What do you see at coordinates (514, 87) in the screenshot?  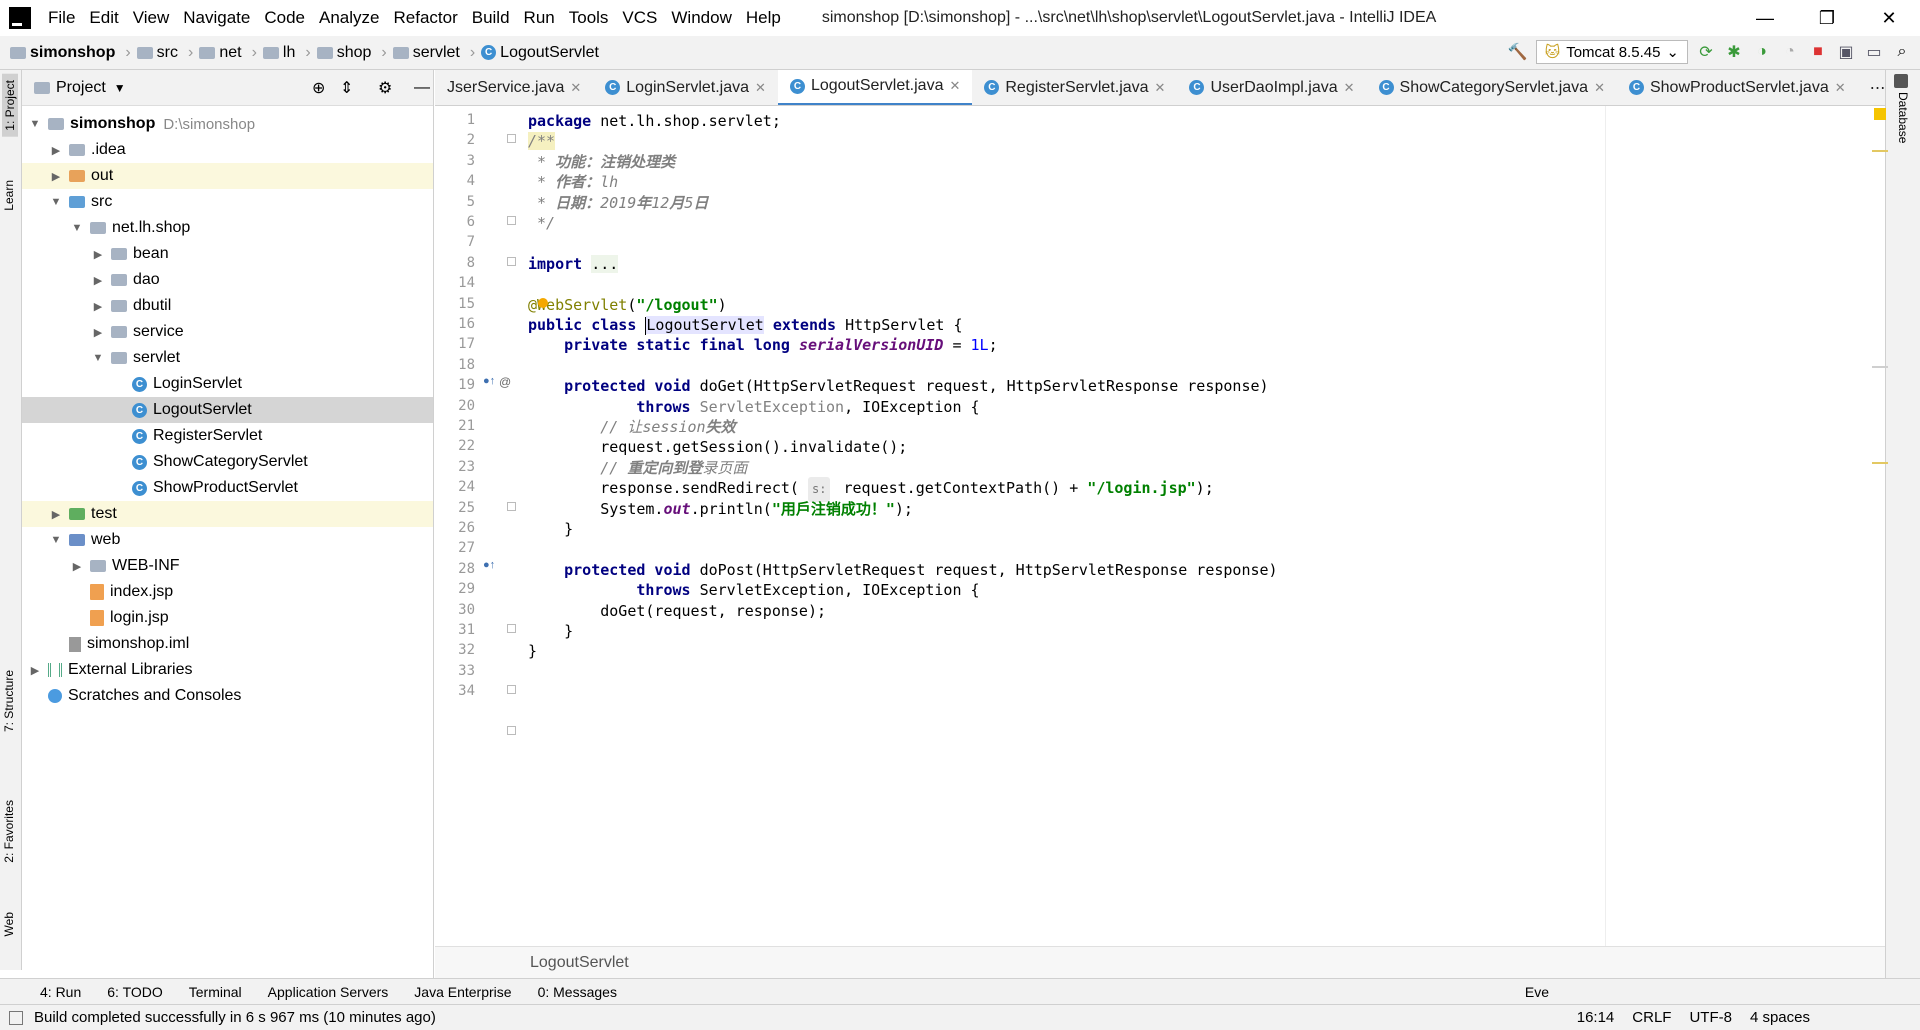 I see `tab-jserservice-java: JserService.java ✕` at bounding box center [514, 87].